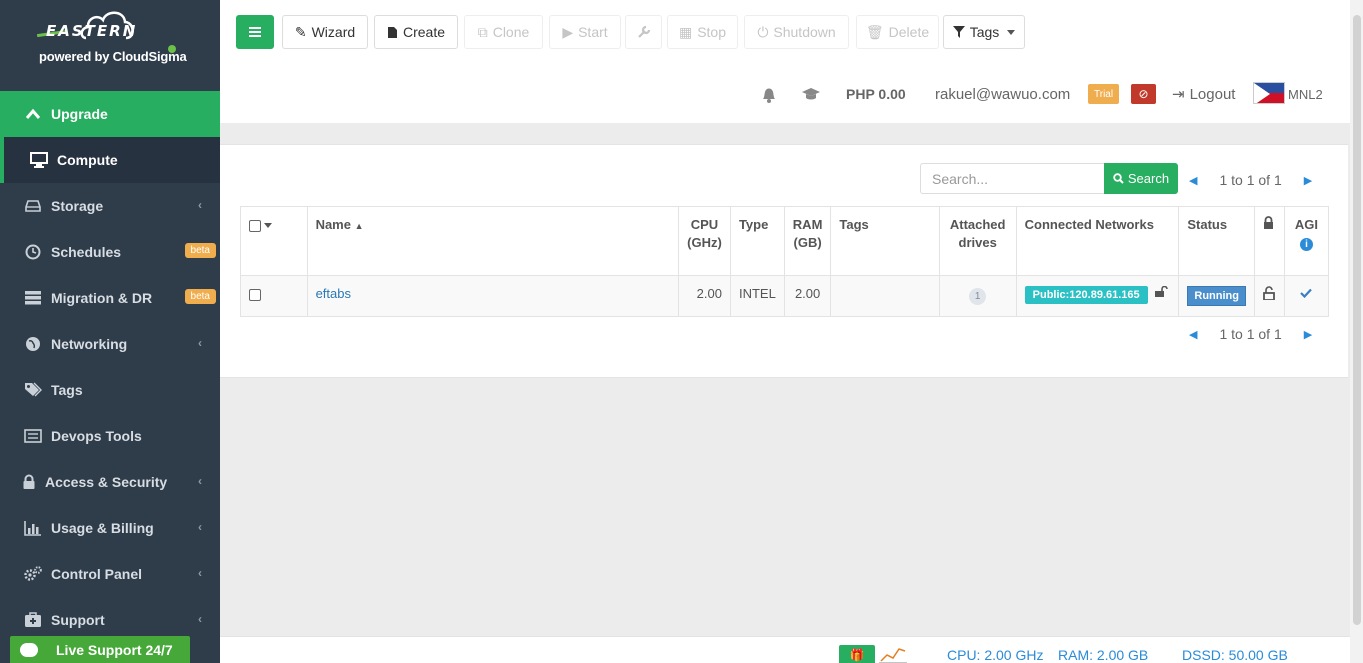 Image resolution: width=1363 pixels, height=663 pixels. What do you see at coordinates (102, 298) in the screenshot?
I see `sidebar-item-label: Migration & DR` at bounding box center [102, 298].